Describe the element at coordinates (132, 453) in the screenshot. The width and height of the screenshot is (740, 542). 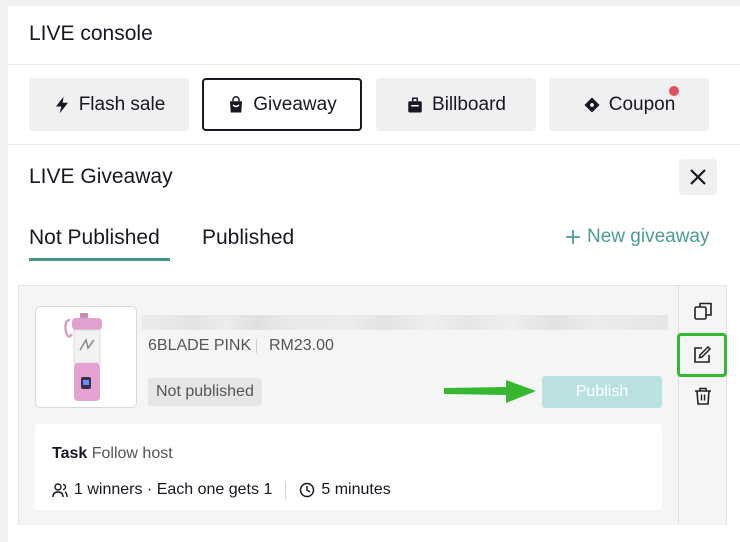
I see `task-value: Follow host` at that location.